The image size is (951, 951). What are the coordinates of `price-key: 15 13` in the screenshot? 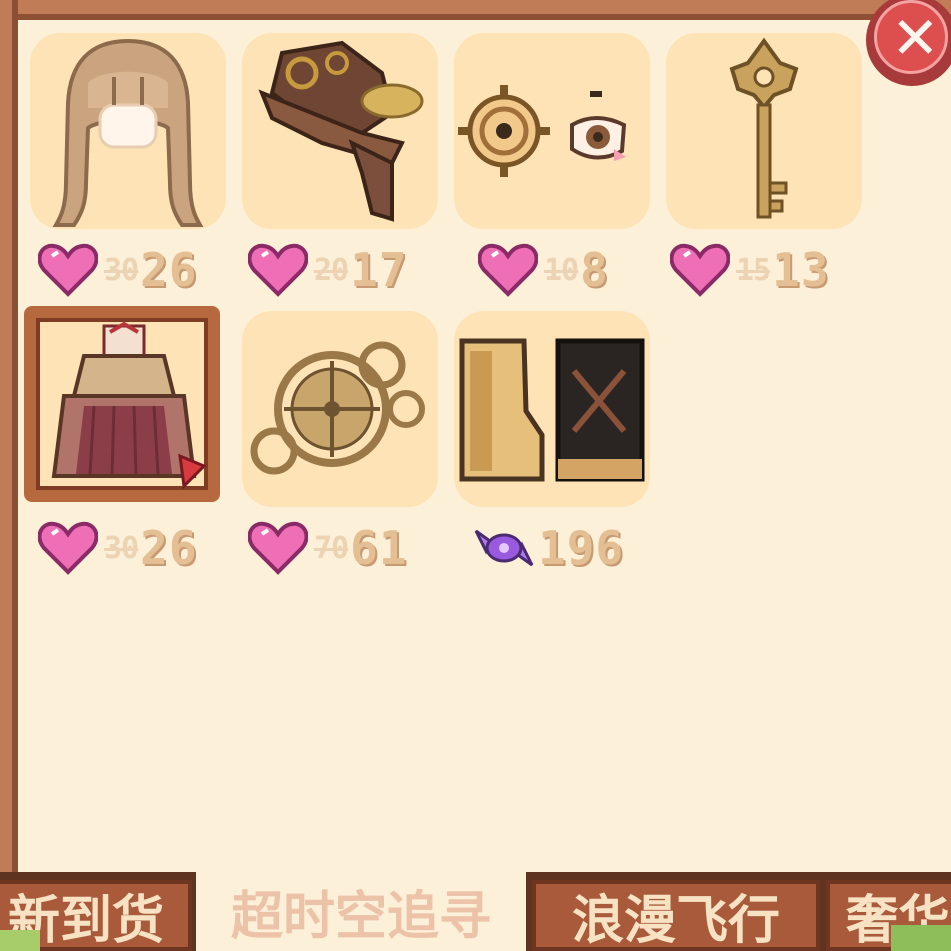 It's located at (750, 270).